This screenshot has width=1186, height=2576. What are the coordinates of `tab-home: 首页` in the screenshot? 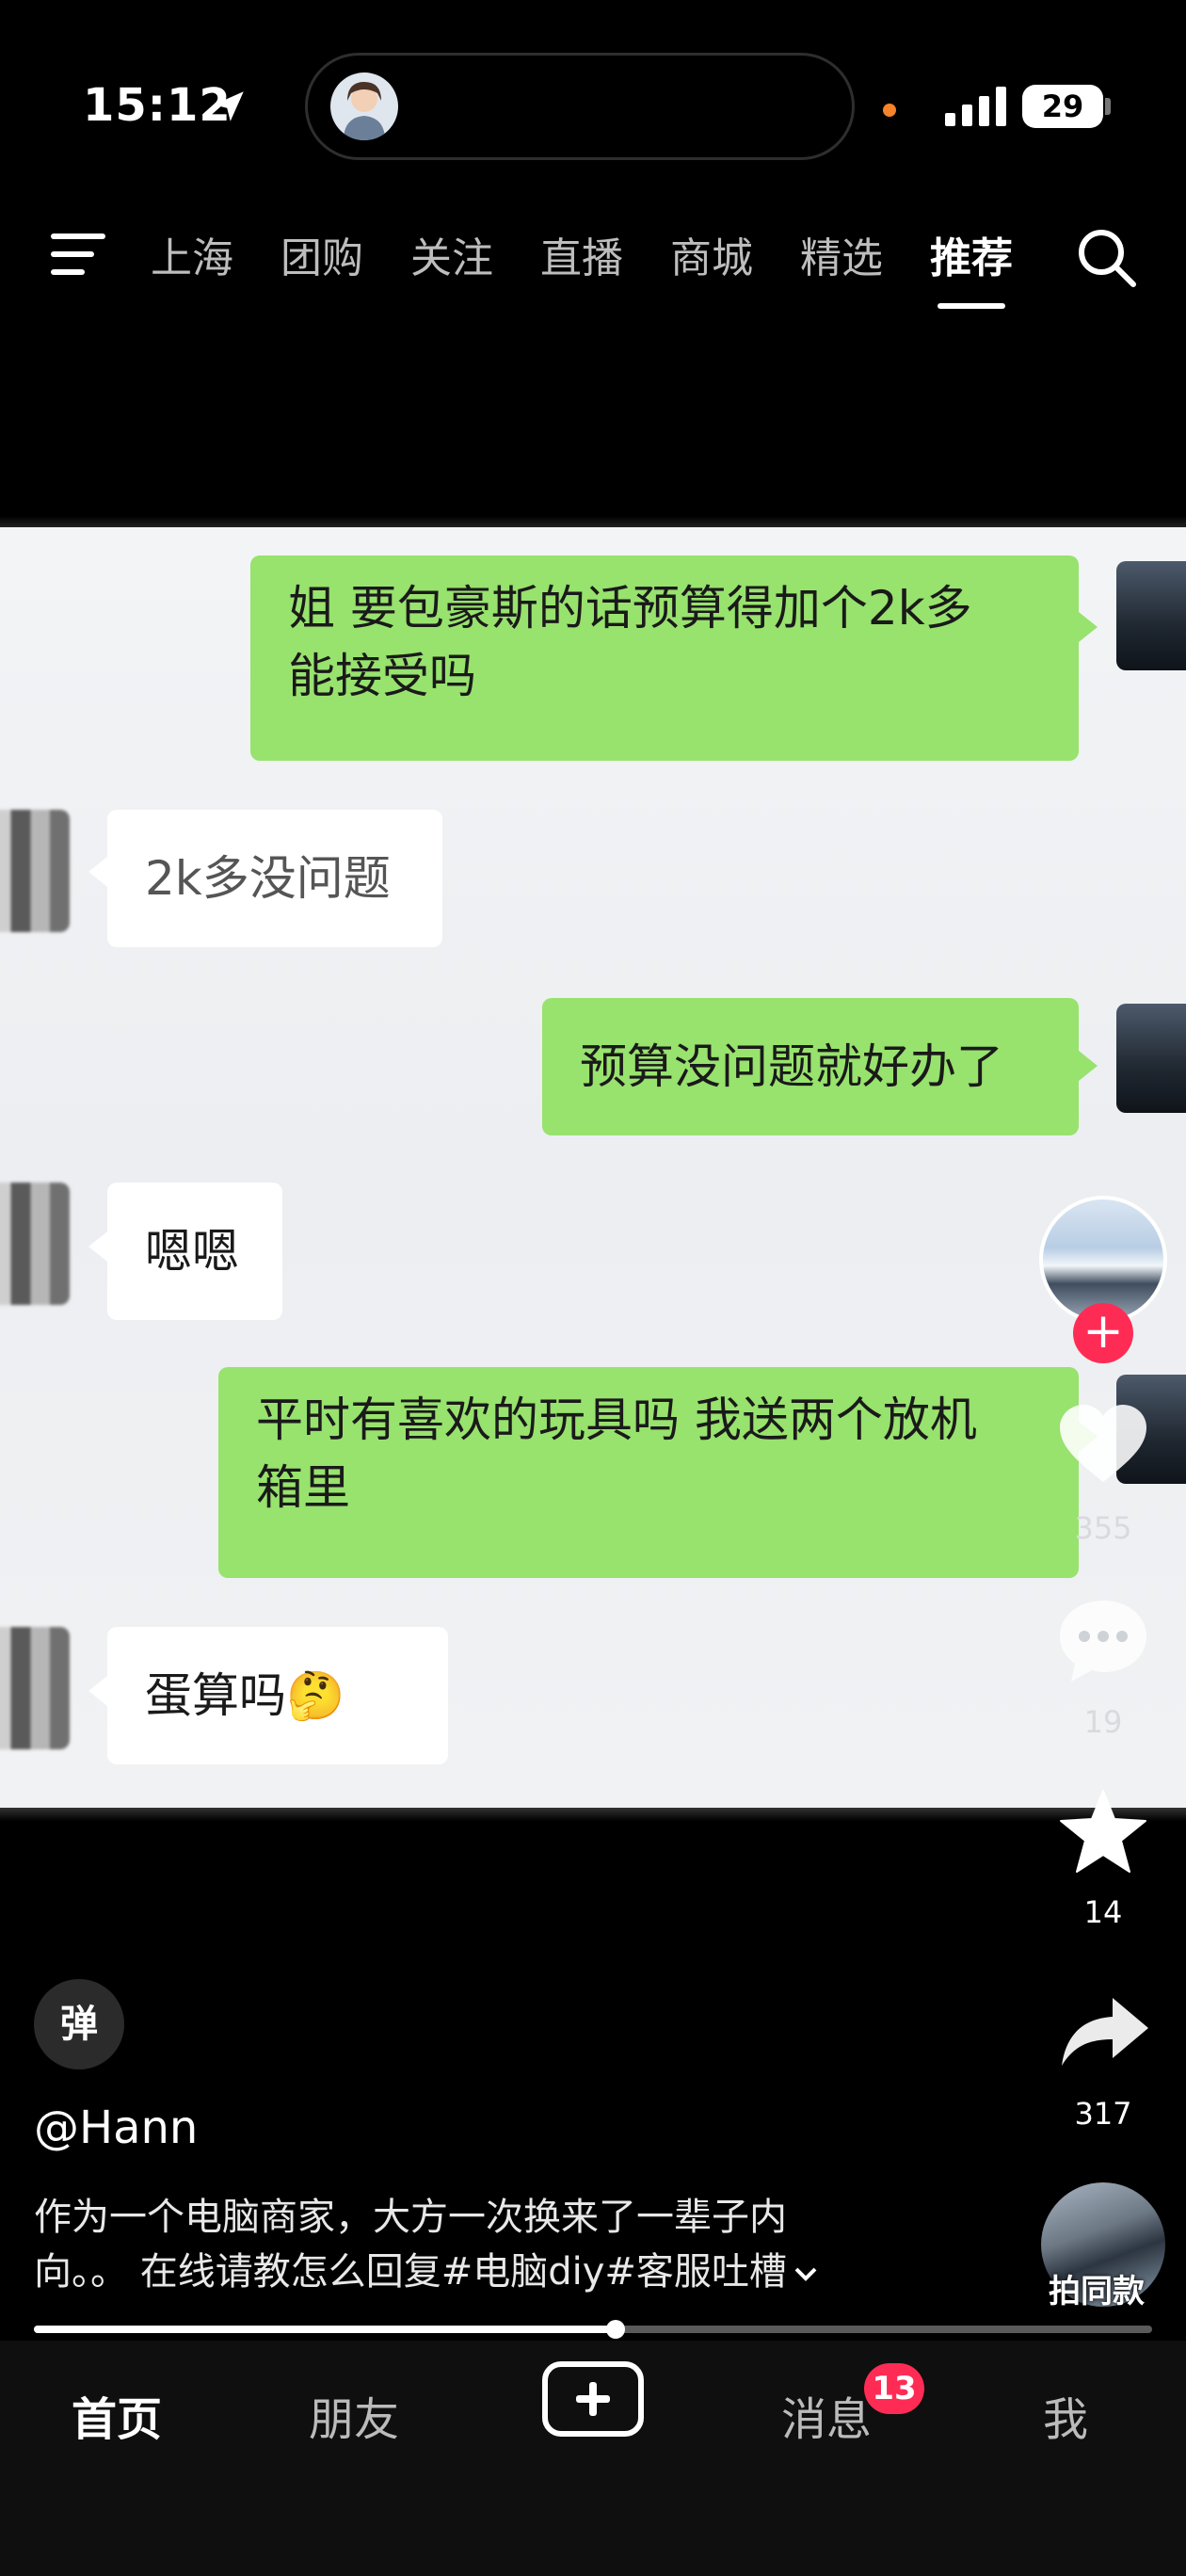 It's located at (117, 2415).